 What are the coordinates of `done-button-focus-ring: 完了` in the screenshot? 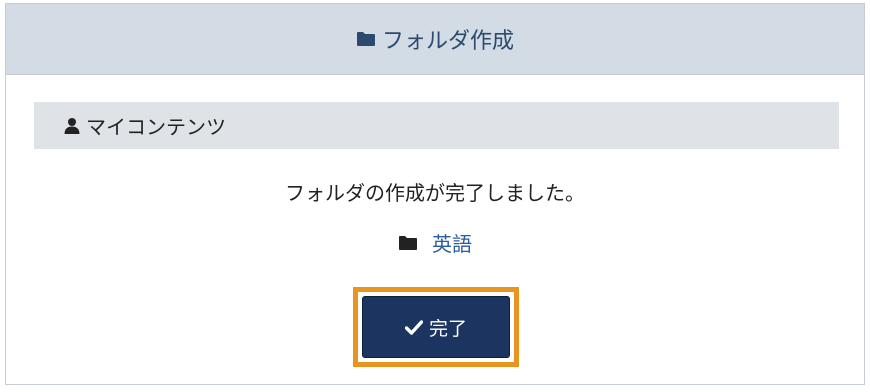 It's located at (436, 327).